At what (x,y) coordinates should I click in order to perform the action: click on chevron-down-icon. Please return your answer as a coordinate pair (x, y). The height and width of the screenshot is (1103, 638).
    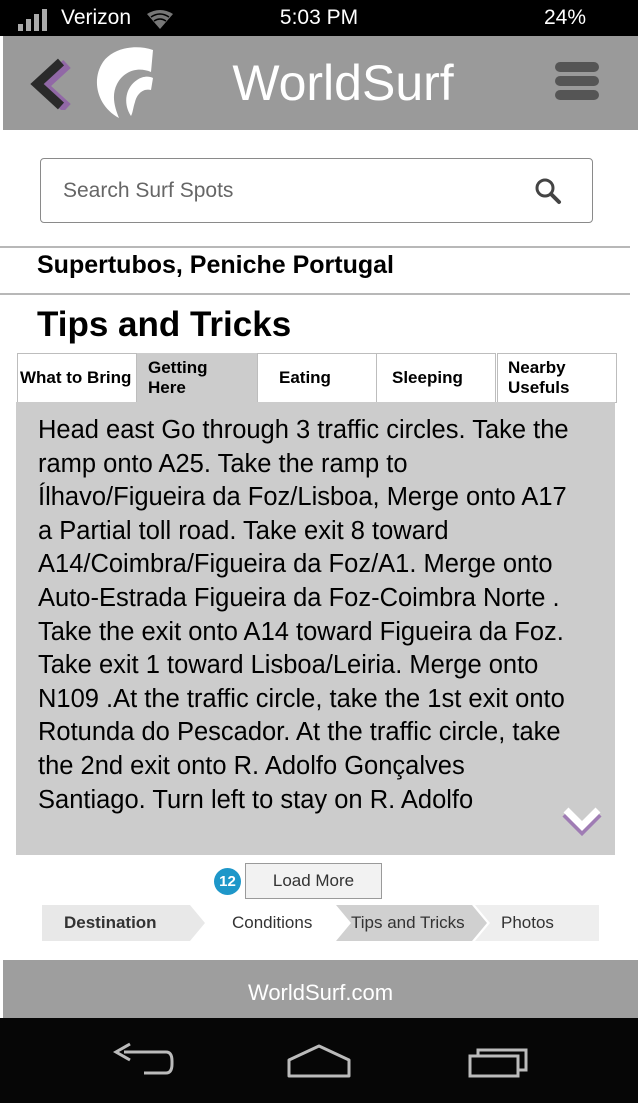
    Looking at the image, I should click on (582, 819).